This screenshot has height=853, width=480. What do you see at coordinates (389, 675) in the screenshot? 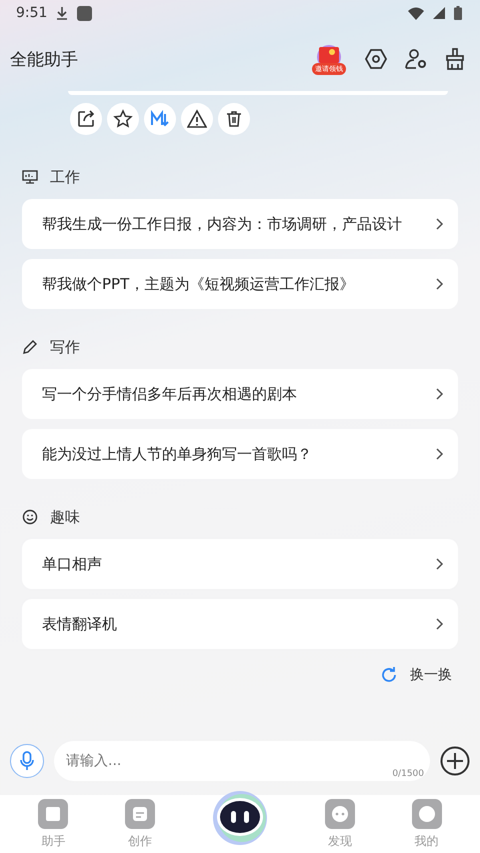
I see `refresh-icon` at bounding box center [389, 675].